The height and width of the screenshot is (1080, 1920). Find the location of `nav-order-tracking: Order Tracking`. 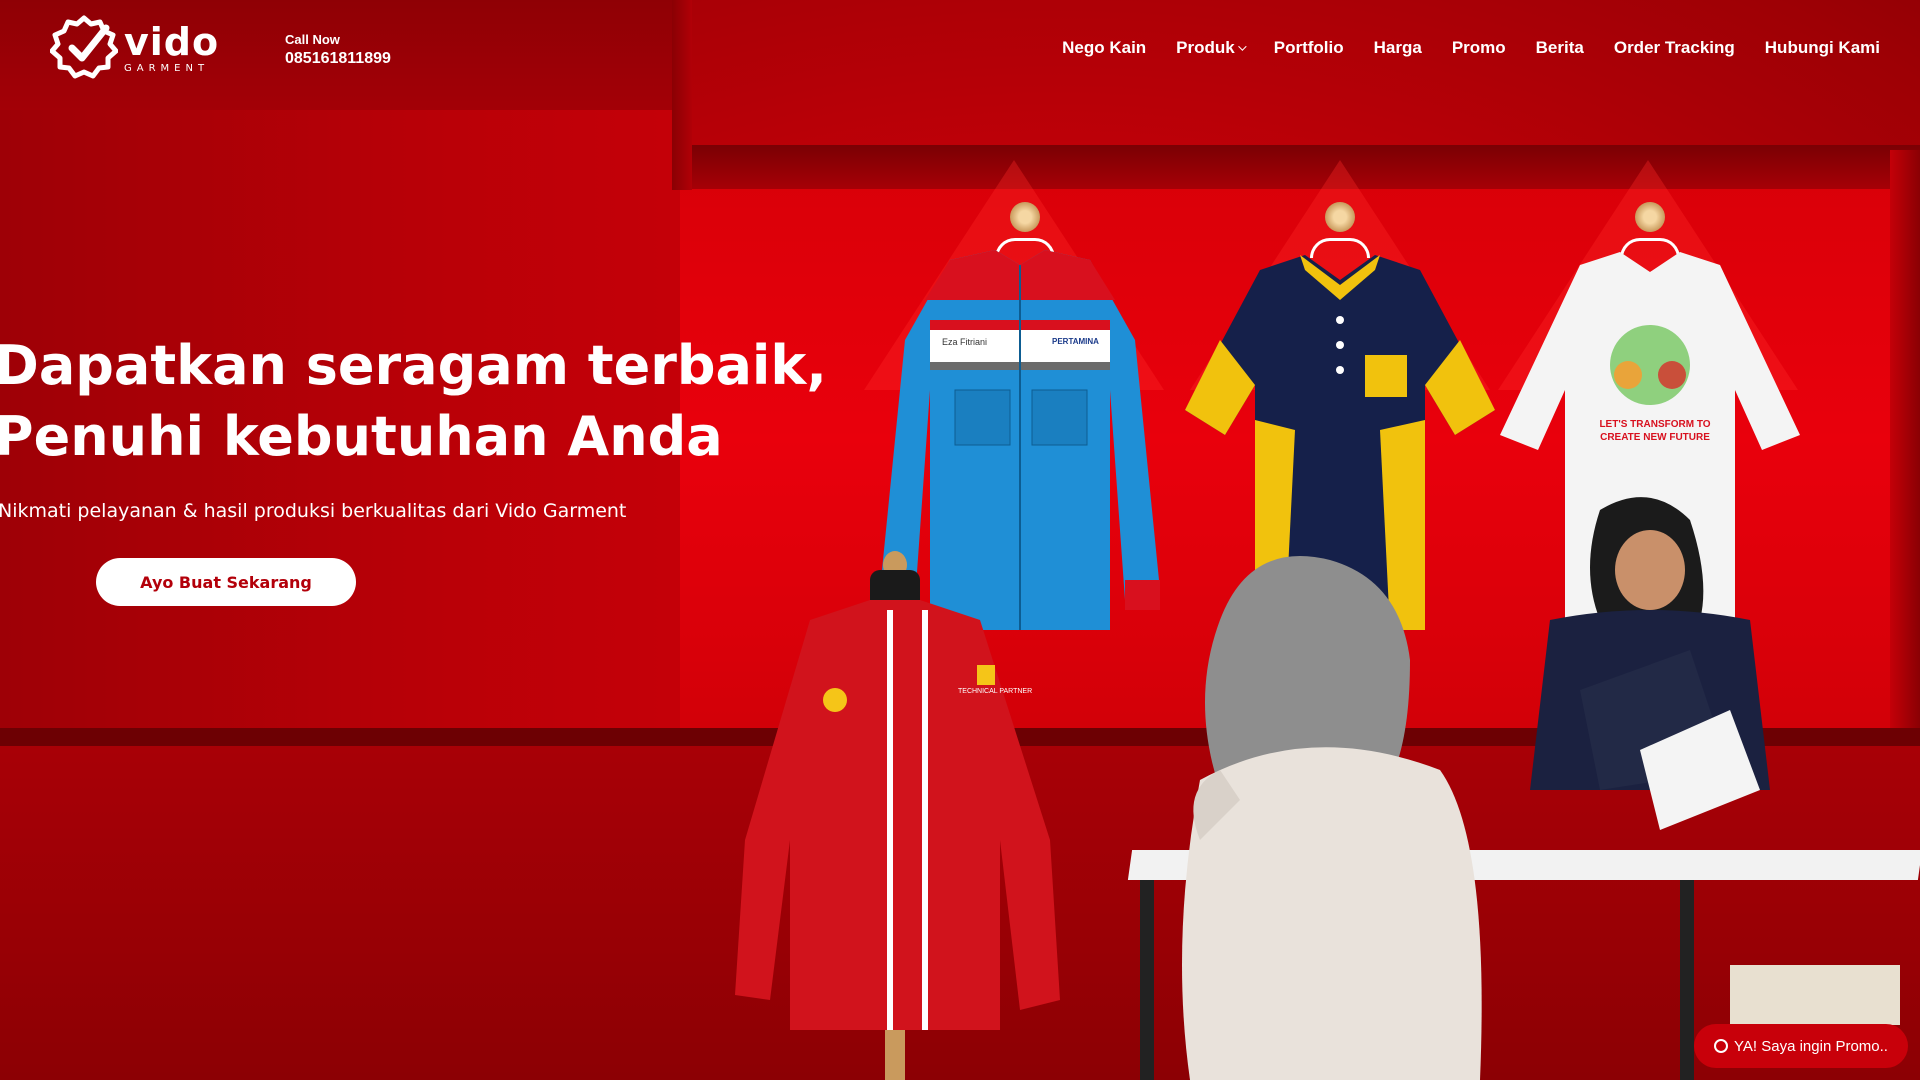

nav-order-tracking: Order Tracking is located at coordinates (1674, 48).